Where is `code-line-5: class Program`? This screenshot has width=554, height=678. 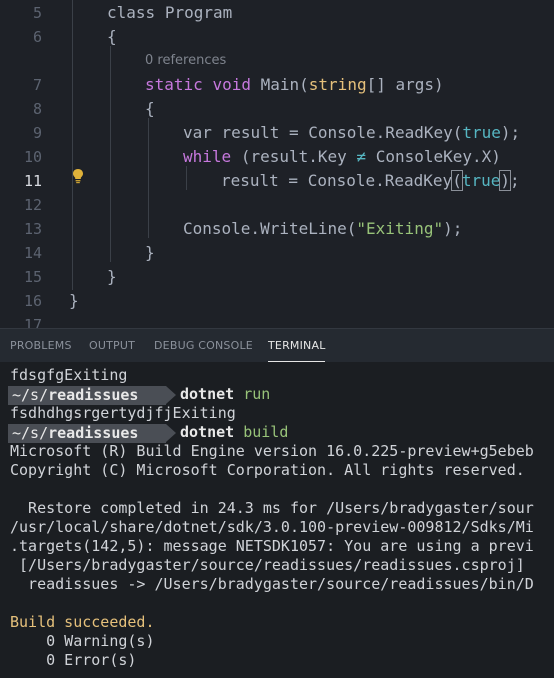
code-line-5: class Program is located at coordinates (169, 12).